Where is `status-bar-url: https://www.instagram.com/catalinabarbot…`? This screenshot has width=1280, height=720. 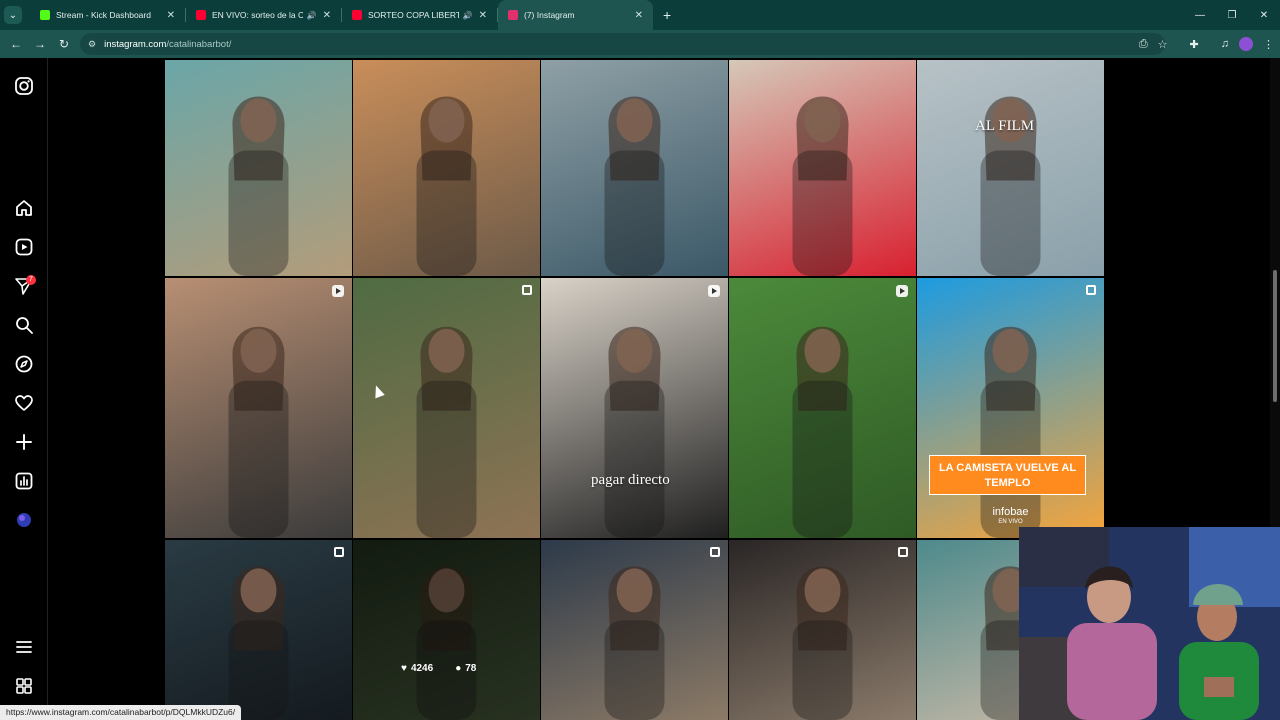 status-bar-url: https://www.instagram.com/catalinabarbot… is located at coordinates (121, 712).